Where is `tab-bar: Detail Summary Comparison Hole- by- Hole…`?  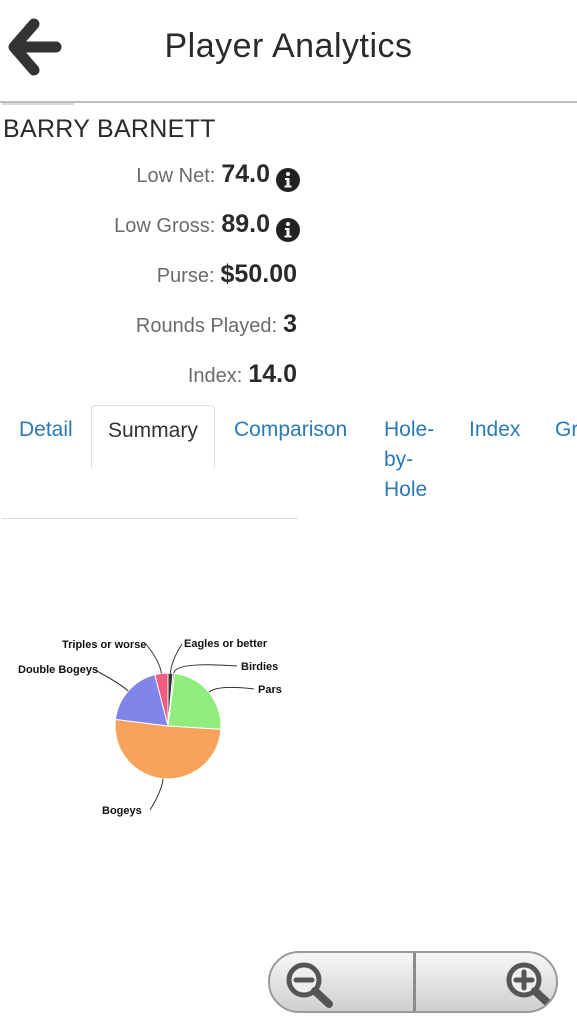 tab-bar: Detail Summary Comparison Hole- by- Hole… is located at coordinates (288, 465).